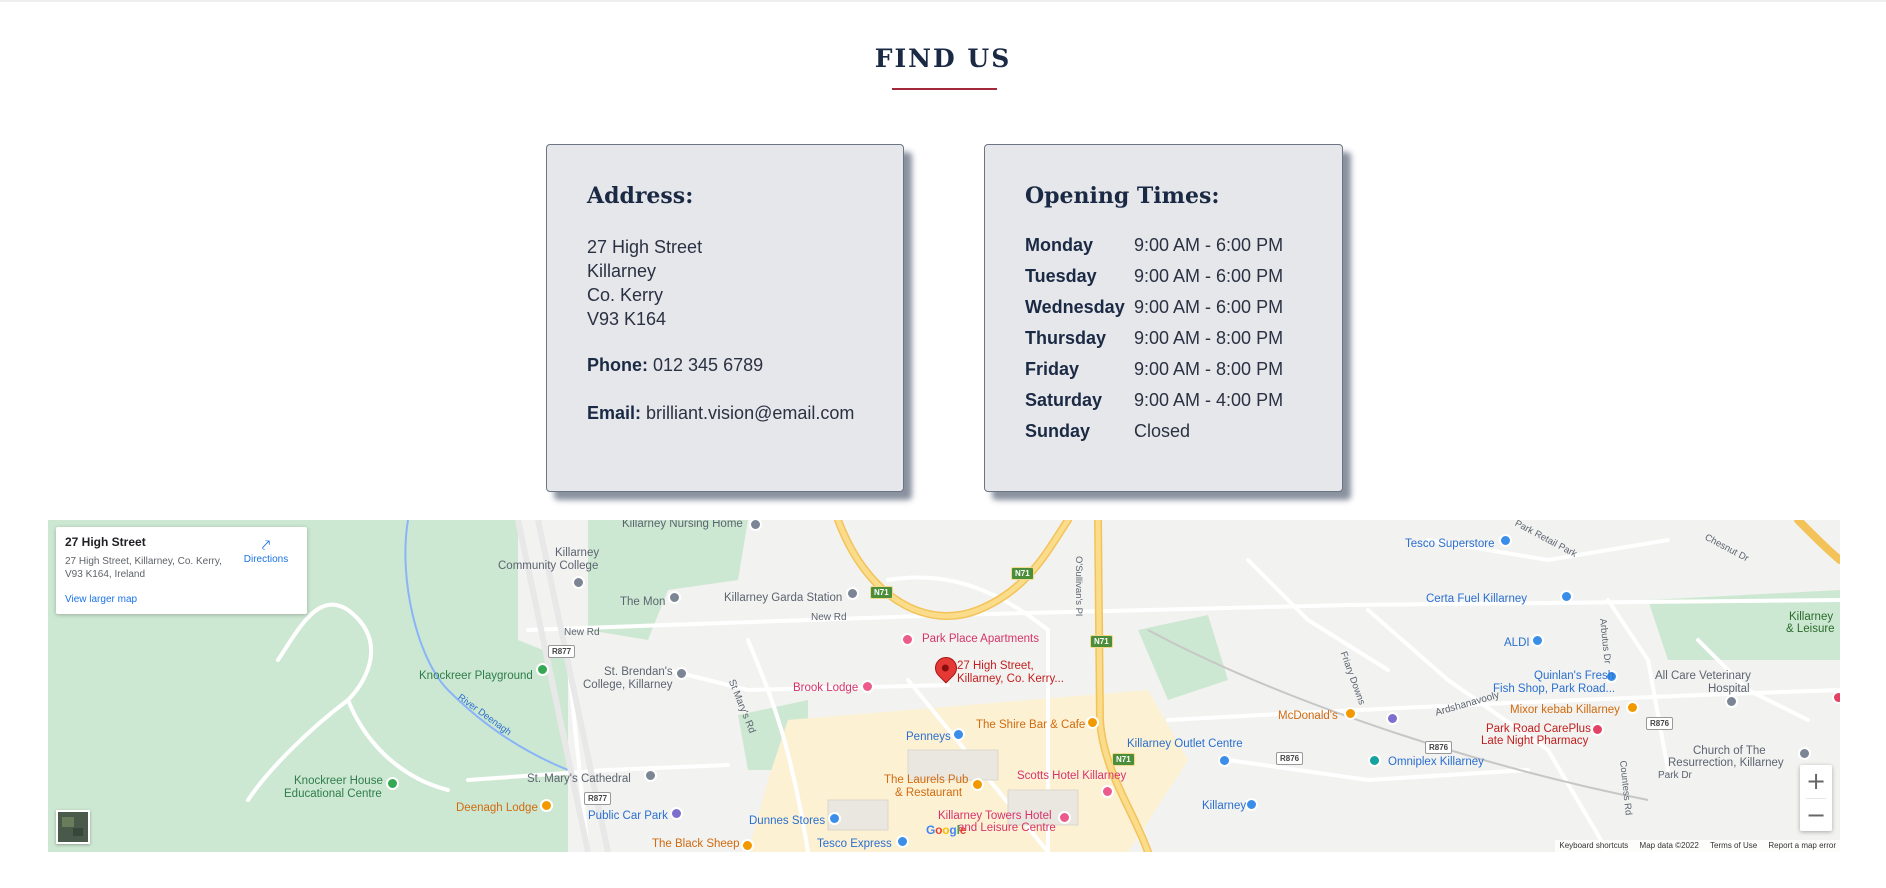 The width and height of the screenshot is (1886, 888). I want to click on address-line: 27 High Street, so click(645, 247).